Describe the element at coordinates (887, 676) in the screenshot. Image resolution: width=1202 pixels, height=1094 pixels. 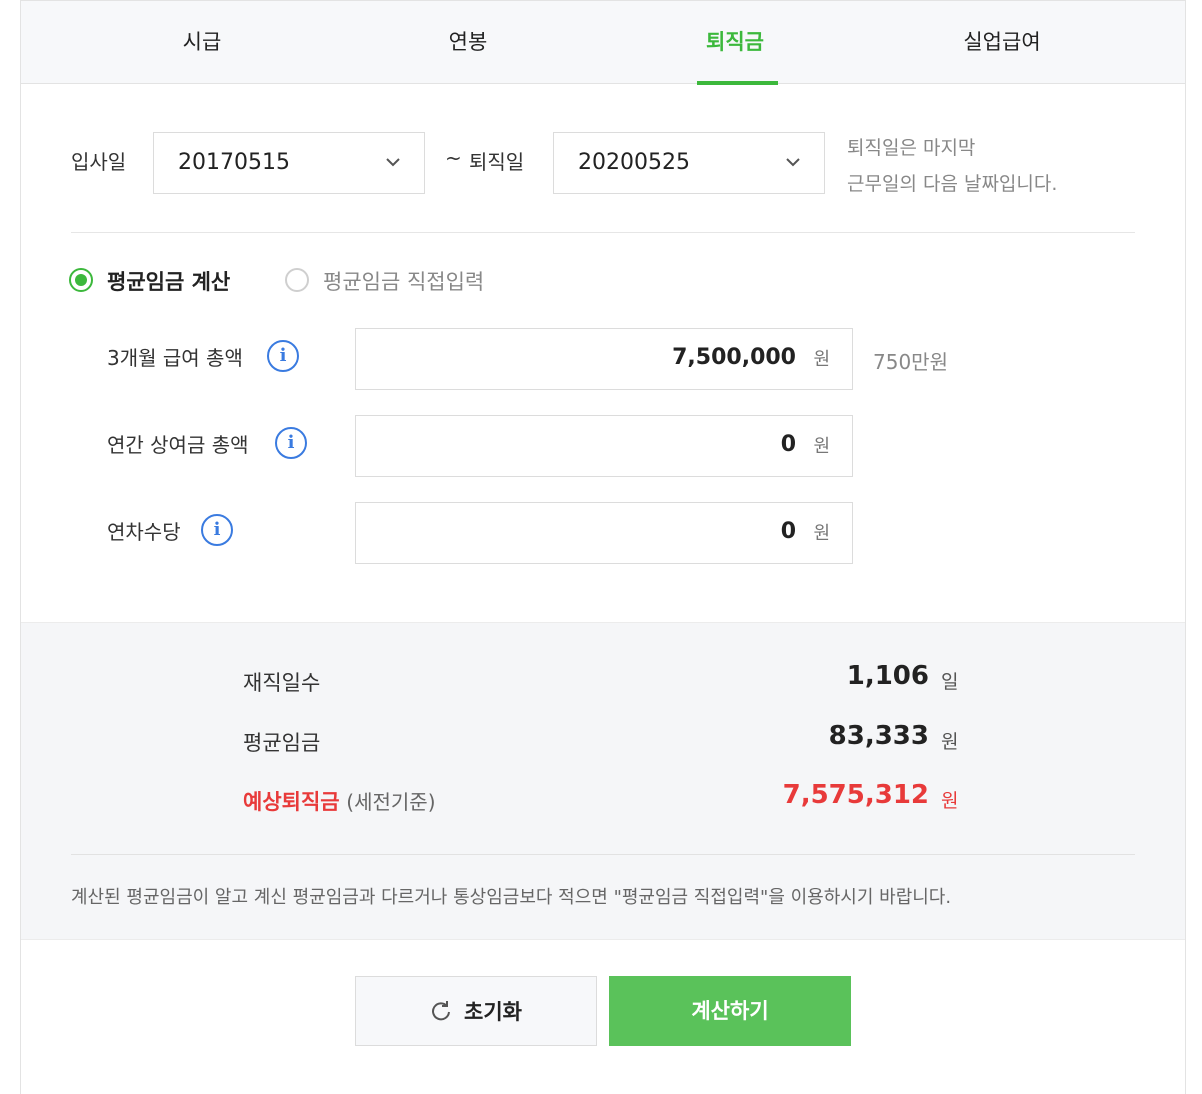
I see `employment-days-value: 1,106` at that location.